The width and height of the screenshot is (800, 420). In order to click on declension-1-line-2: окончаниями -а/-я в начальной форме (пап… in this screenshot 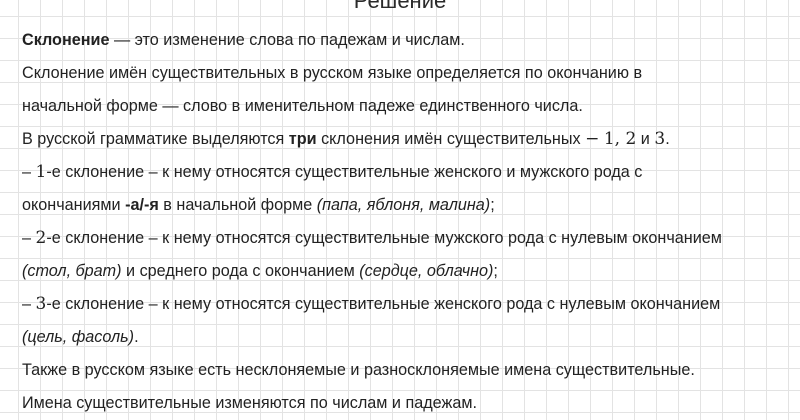, I will do `click(407, 205)`.